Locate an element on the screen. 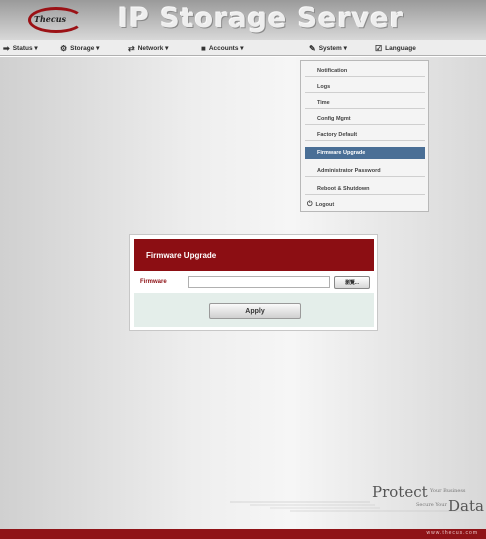 Image resolution: width=486 pixels, height=539 pixels. menu-status: ➡ Status ▾ is located at coordinates (20, 48).